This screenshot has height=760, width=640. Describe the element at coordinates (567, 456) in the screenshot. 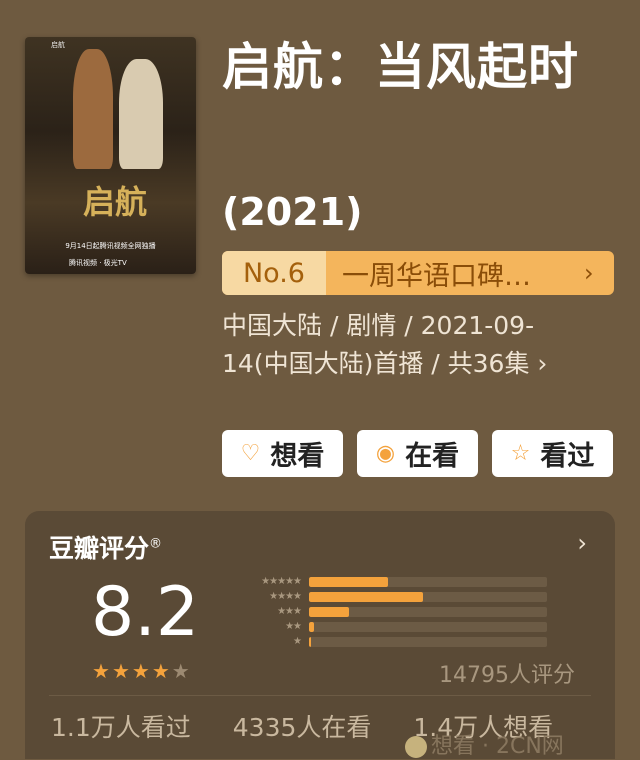

I see `watched-label: 看过` at that location.